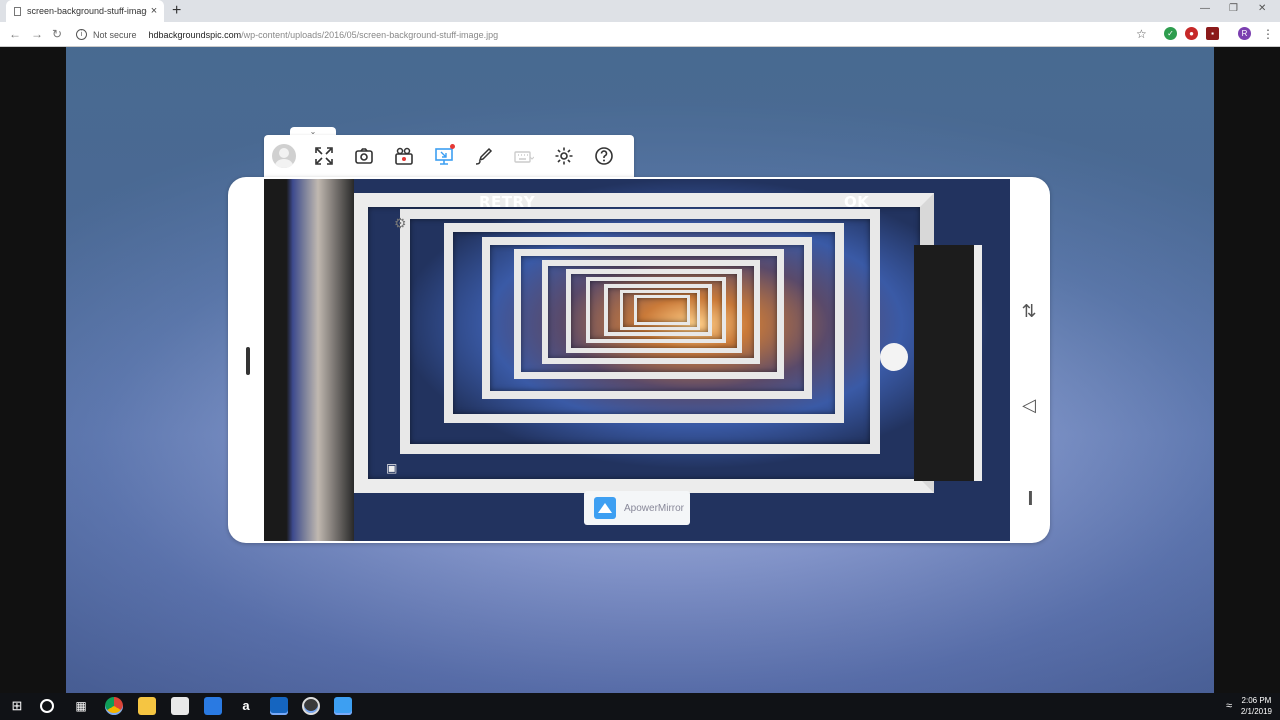 The image size is (1280, 720). What do you see at coordinates (400, 223) in the screenshot?
I see `gear-icon: ⚙` at bounding box center [400, 223].